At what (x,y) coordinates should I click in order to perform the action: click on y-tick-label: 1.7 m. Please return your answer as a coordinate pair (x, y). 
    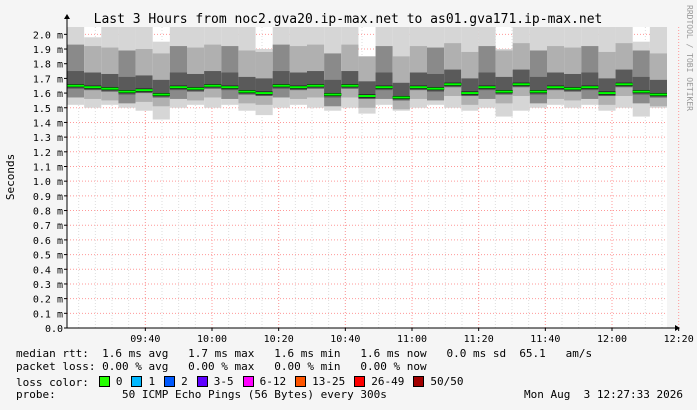
    Looking at the image, I should click on (48, 79).